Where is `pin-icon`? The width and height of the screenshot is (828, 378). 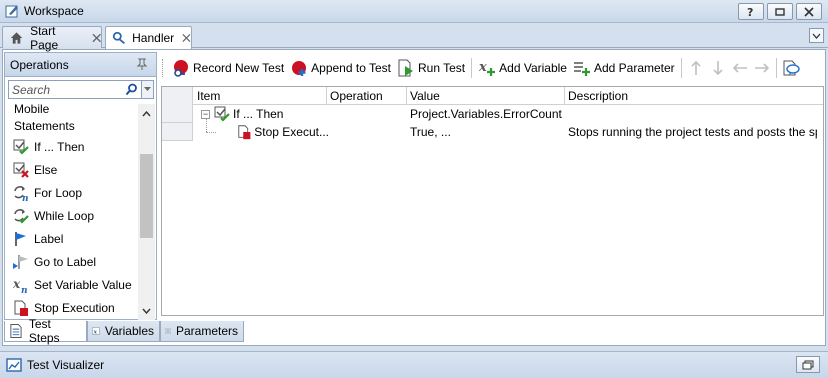
pin-icon is located at coordinates (142, 64).